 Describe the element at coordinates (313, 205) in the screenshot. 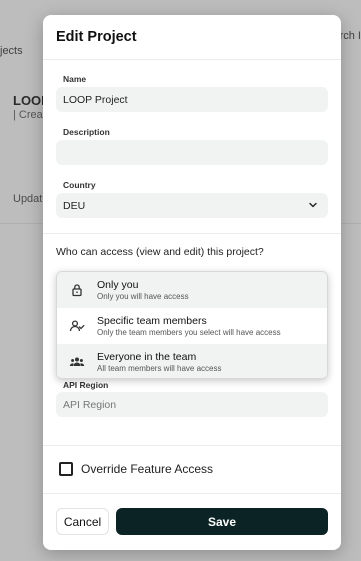

I see `chevron-down-icon` at that location.